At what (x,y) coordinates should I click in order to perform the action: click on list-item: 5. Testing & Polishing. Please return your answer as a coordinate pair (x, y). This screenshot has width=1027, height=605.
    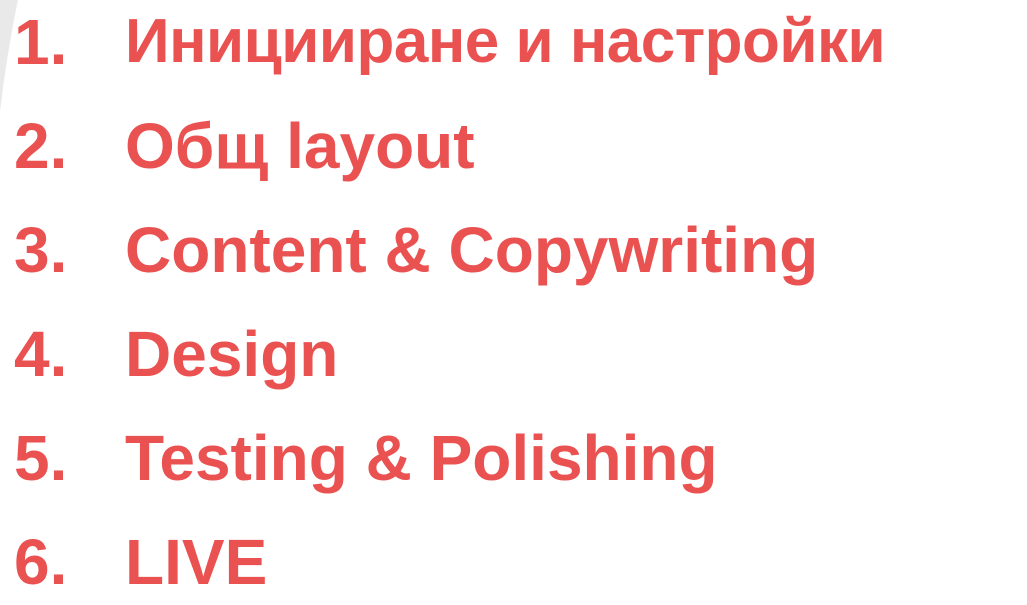
    Looking at the image, I should click on (366, 458).